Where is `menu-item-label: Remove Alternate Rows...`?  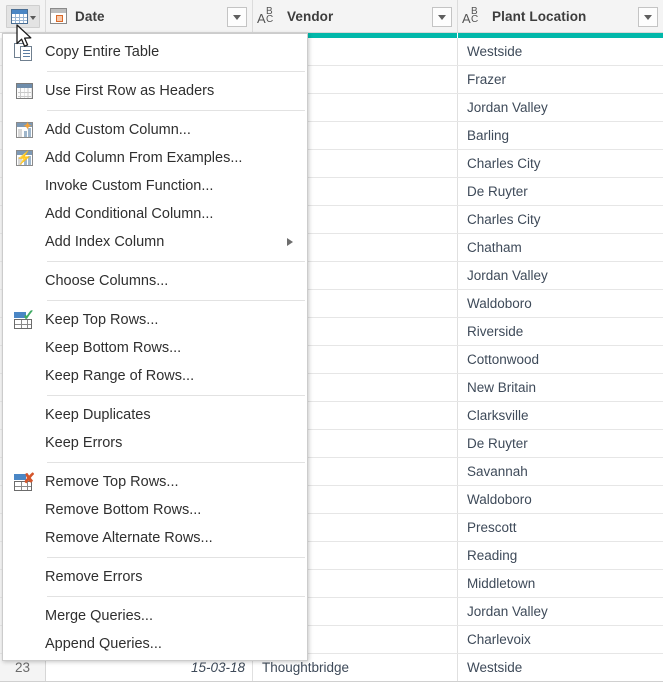
menu-item-label: Remove Alternate Rows... is located at coordinates (129, 538).